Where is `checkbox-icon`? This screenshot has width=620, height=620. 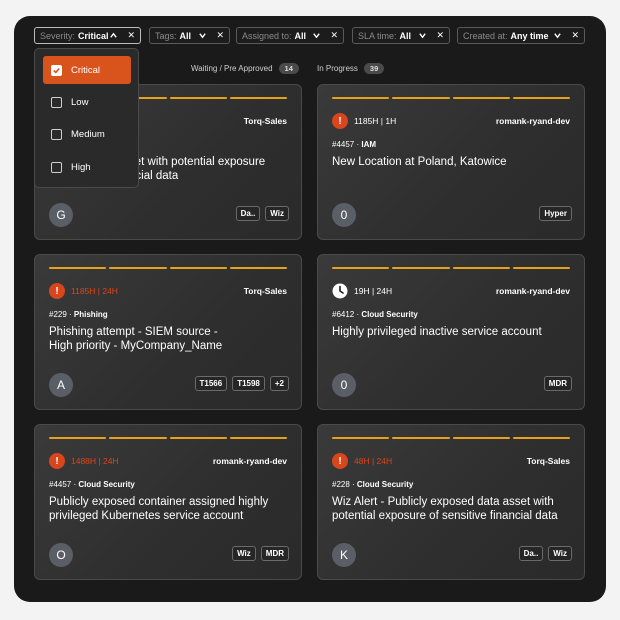
checkbox-icon is located at coordinates (56, 167).